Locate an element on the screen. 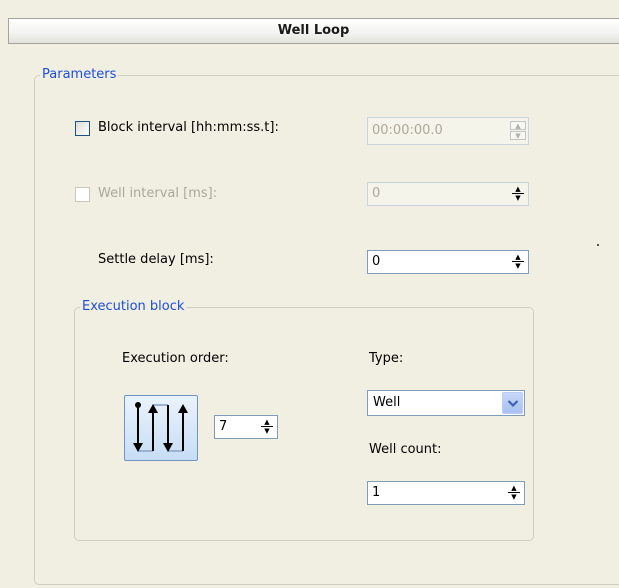 Image resolution: width=619 pixels, height=588 pixels. well-interval-label: Well interval [ms]: is located at coordinates (158, 193).